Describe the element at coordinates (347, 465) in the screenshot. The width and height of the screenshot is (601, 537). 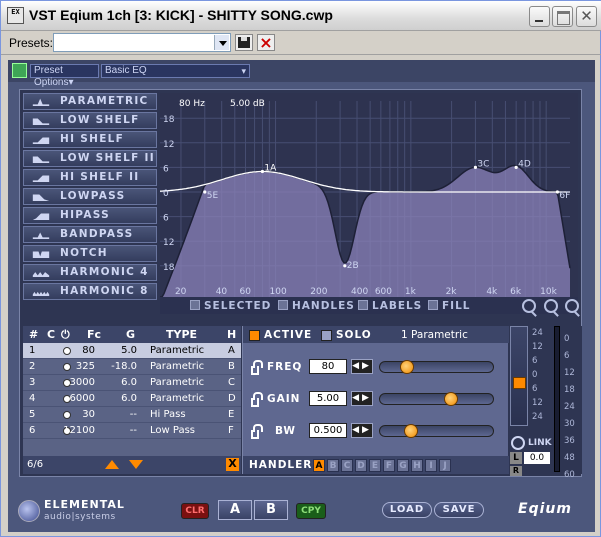
I see `handler-button-c: C` at that location.